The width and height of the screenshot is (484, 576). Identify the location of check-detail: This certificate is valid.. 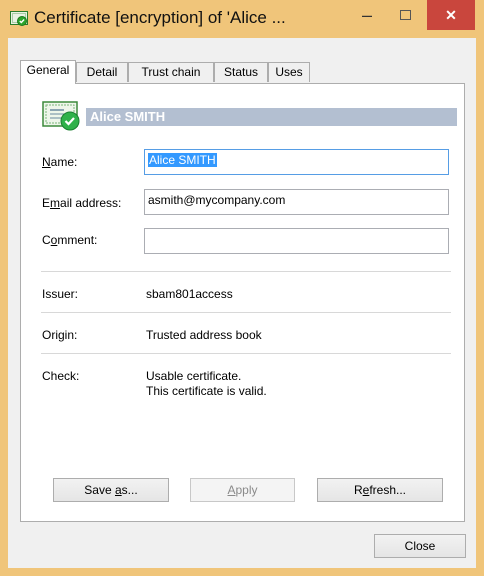
(206, 391).